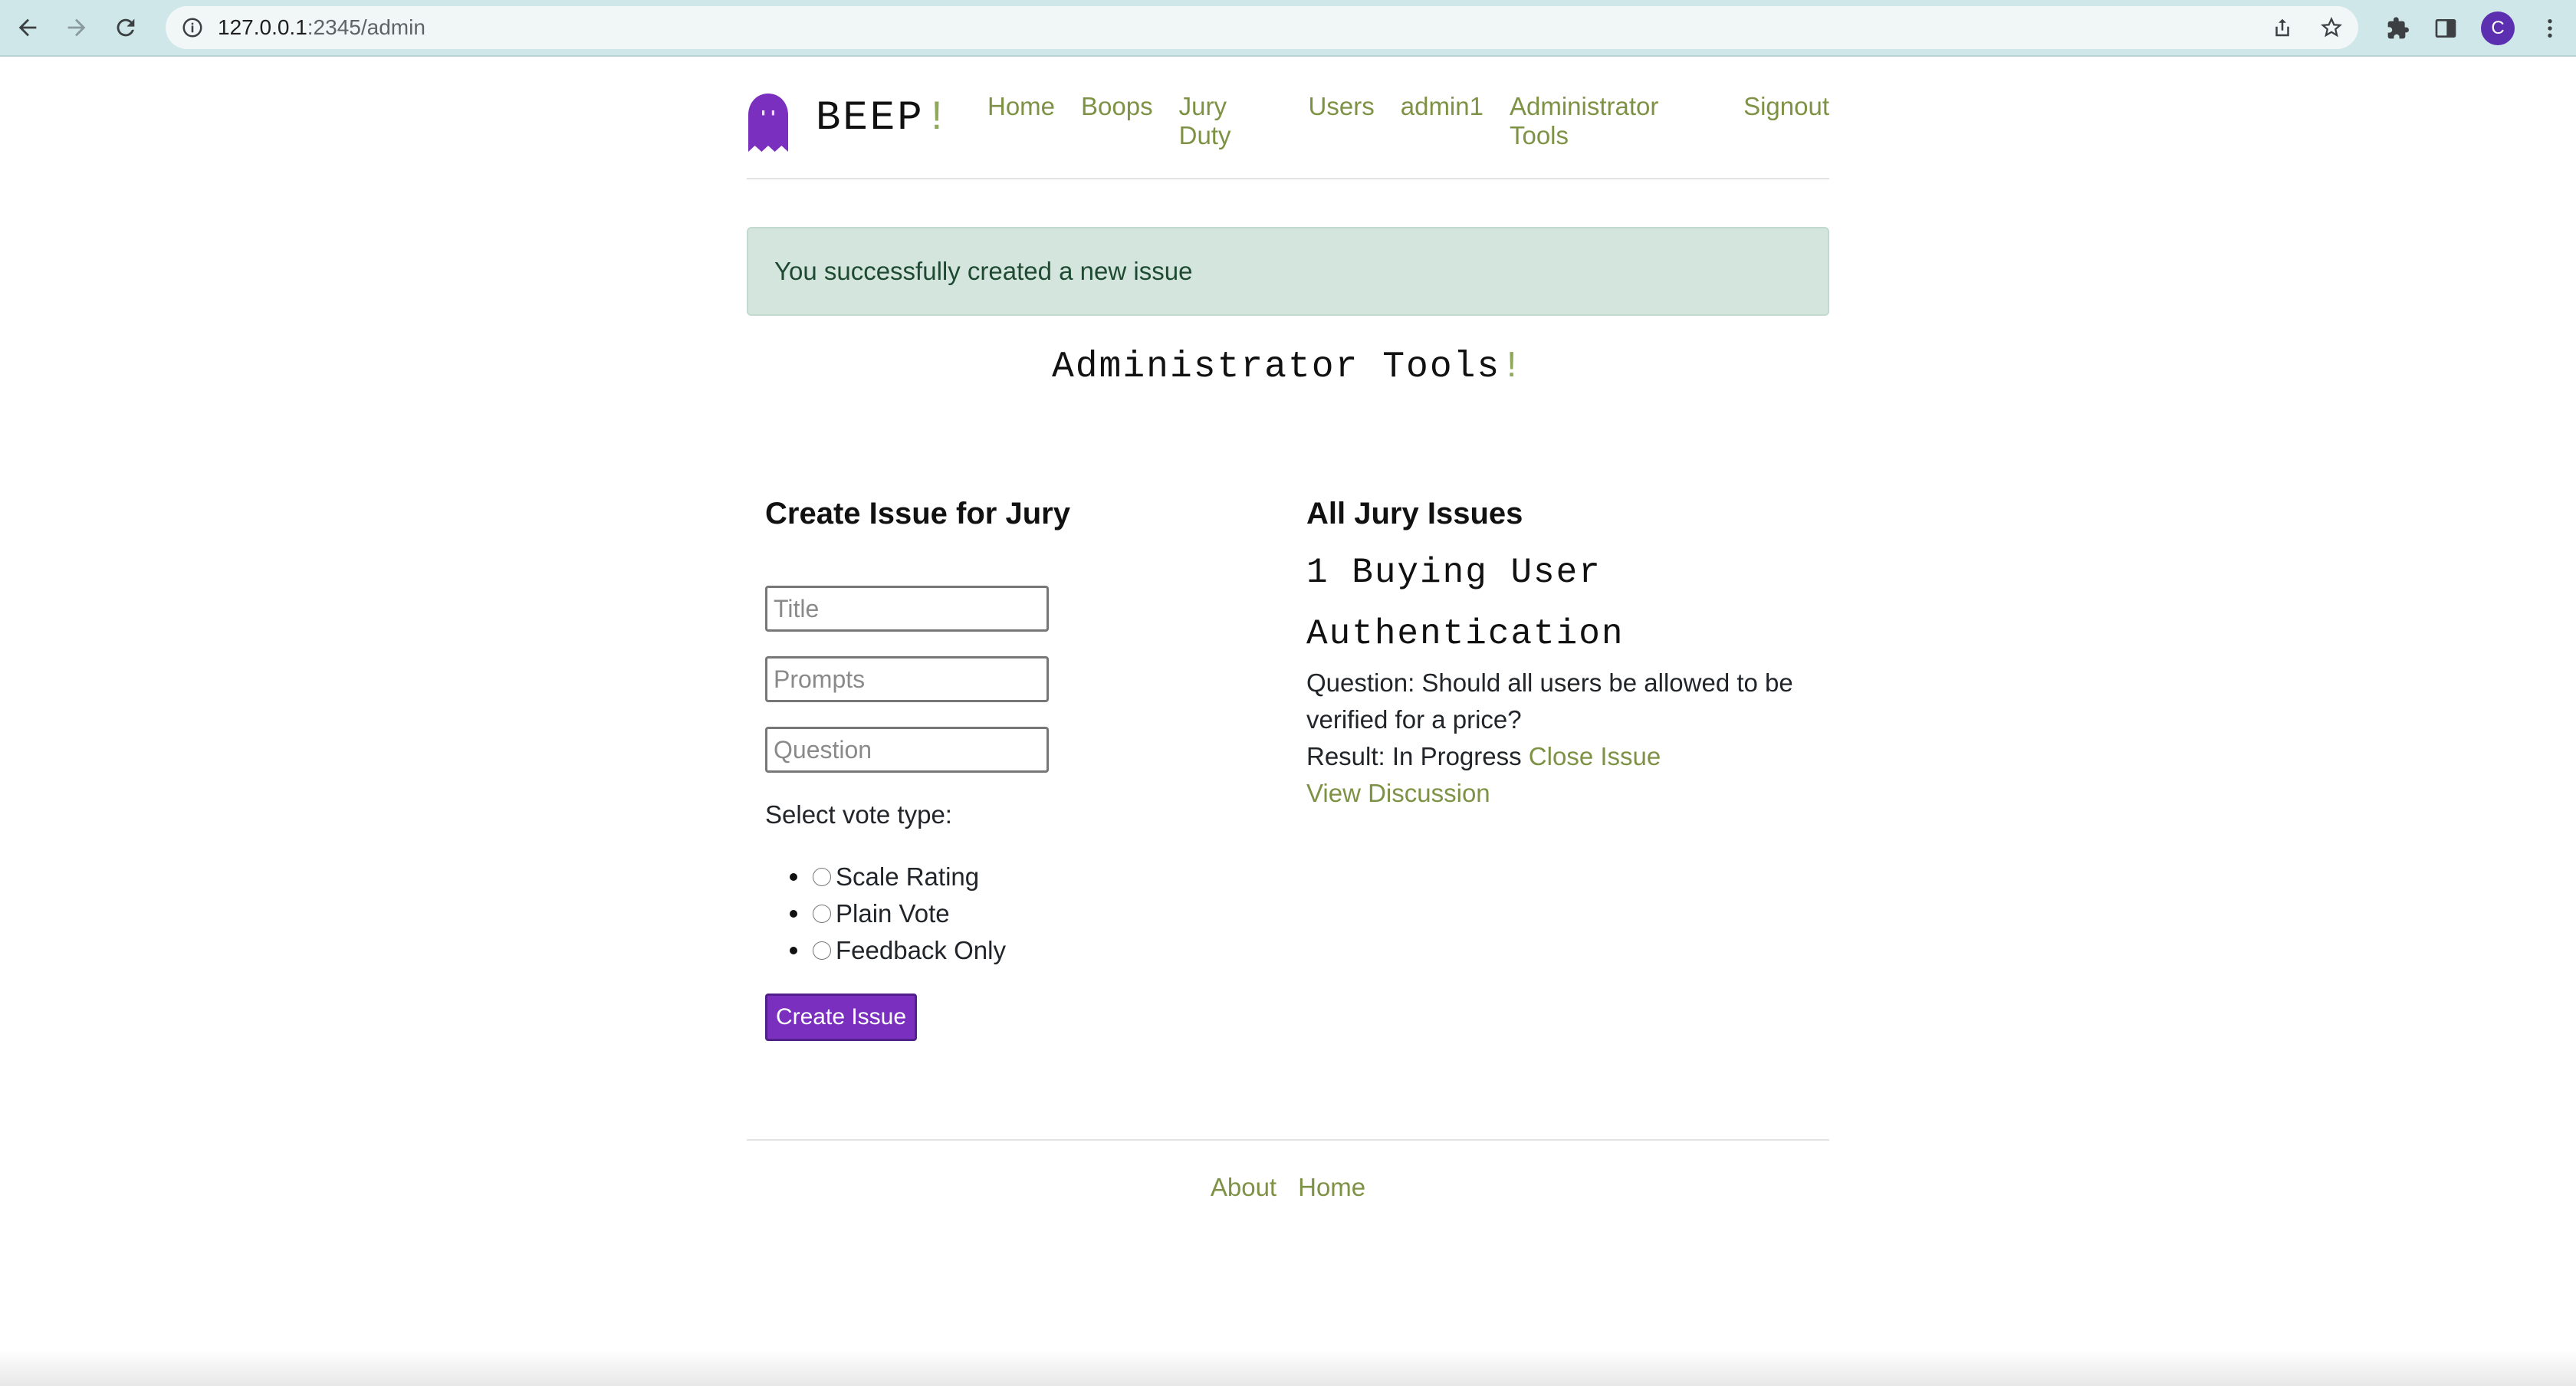 This screenshot has width=2576, height=1386. Describe the element at coordinates (1786, 121) in the screenshot. I see `nav-signout: Signout` at that location.